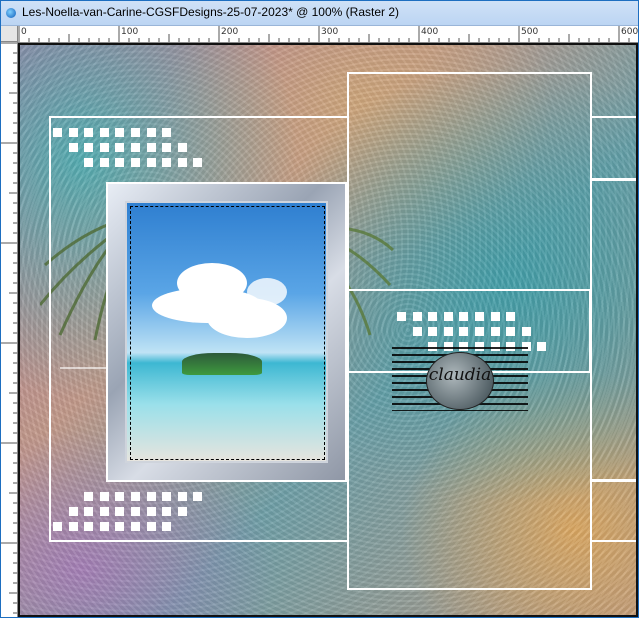  I want to click on frame-edge-top, so click(613, 148).